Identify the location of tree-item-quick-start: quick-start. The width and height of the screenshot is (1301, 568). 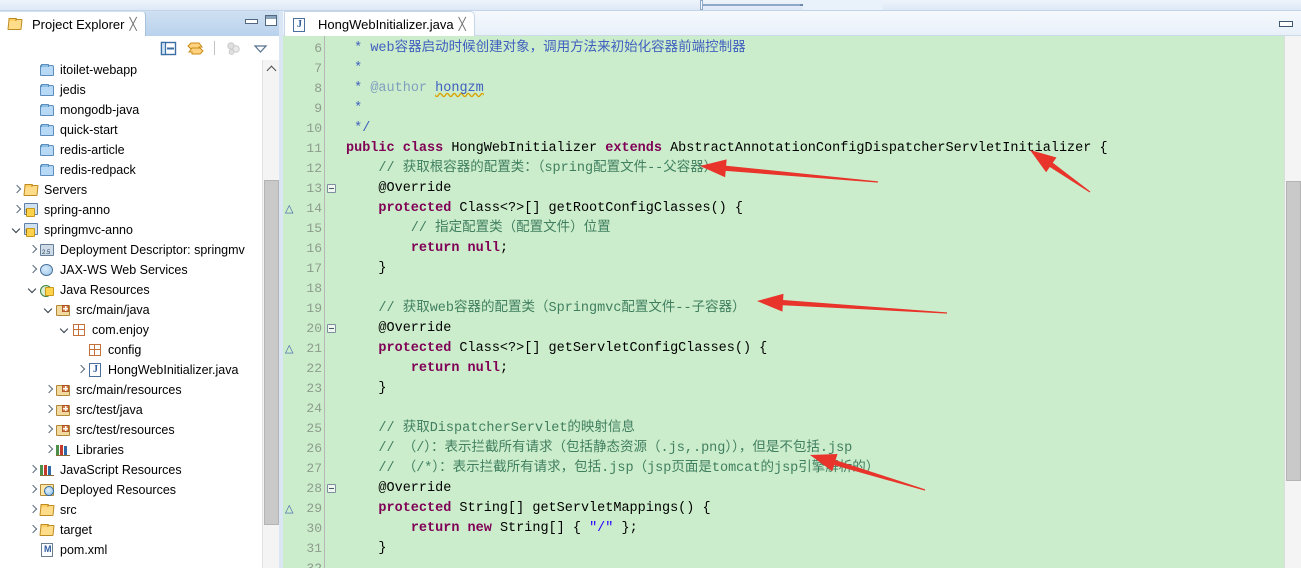
(133, 130).